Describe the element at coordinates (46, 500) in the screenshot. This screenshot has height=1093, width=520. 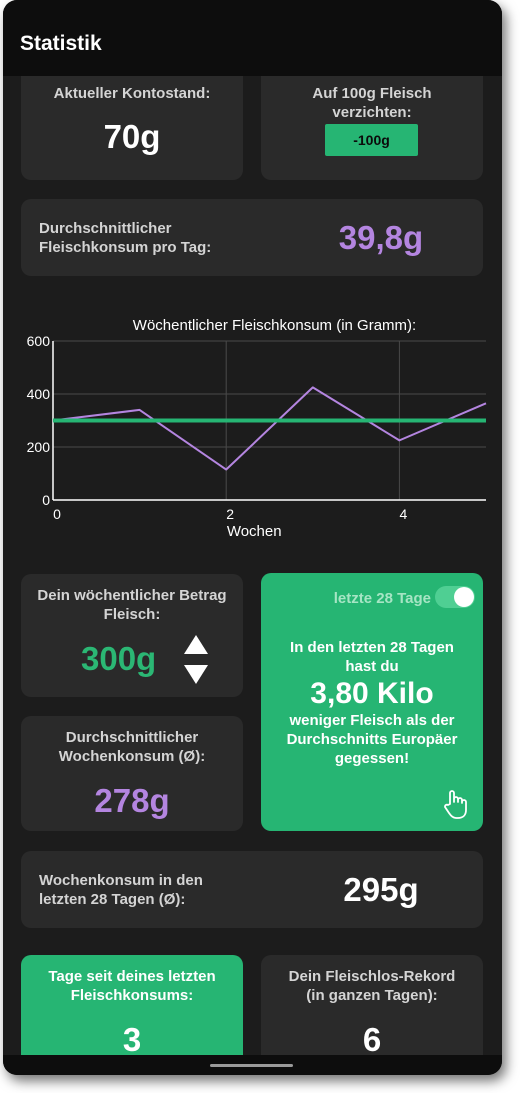
I see `y-tick-label: 0` at that location.